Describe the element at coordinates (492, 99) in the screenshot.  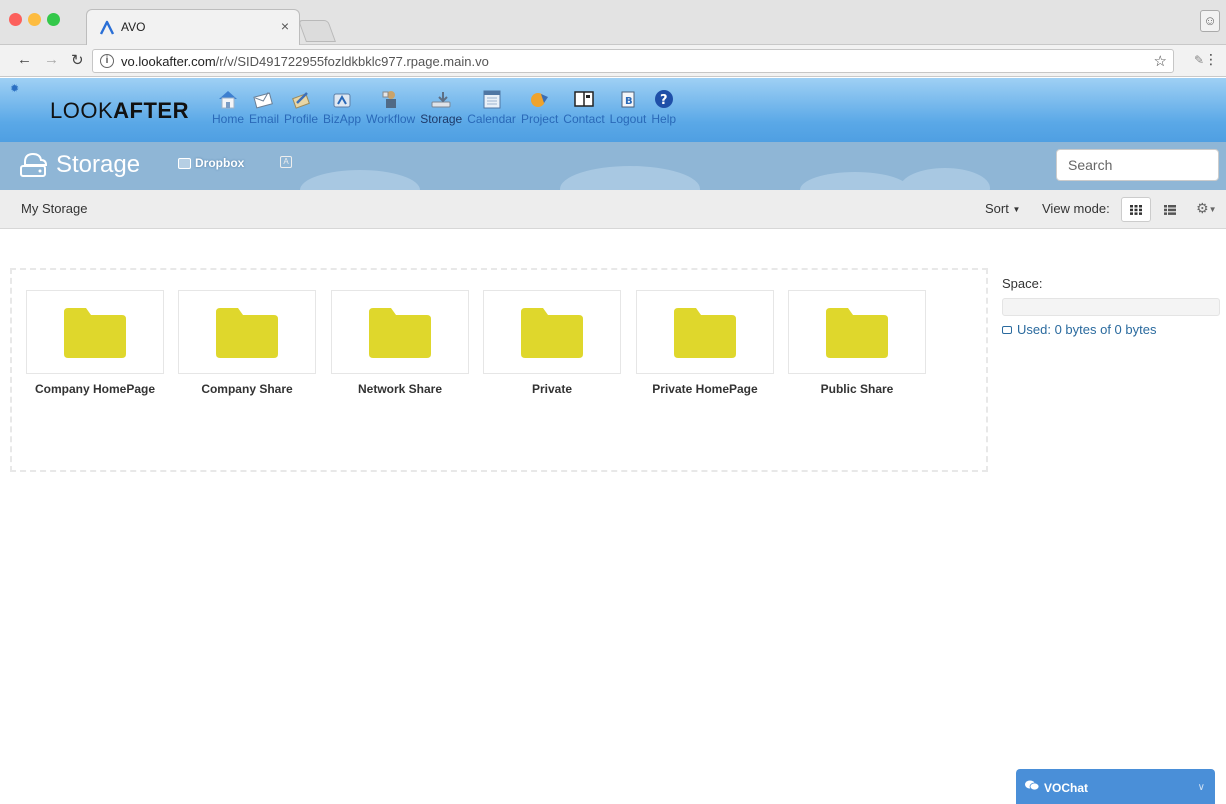
I see `calendar-icon` at that location.